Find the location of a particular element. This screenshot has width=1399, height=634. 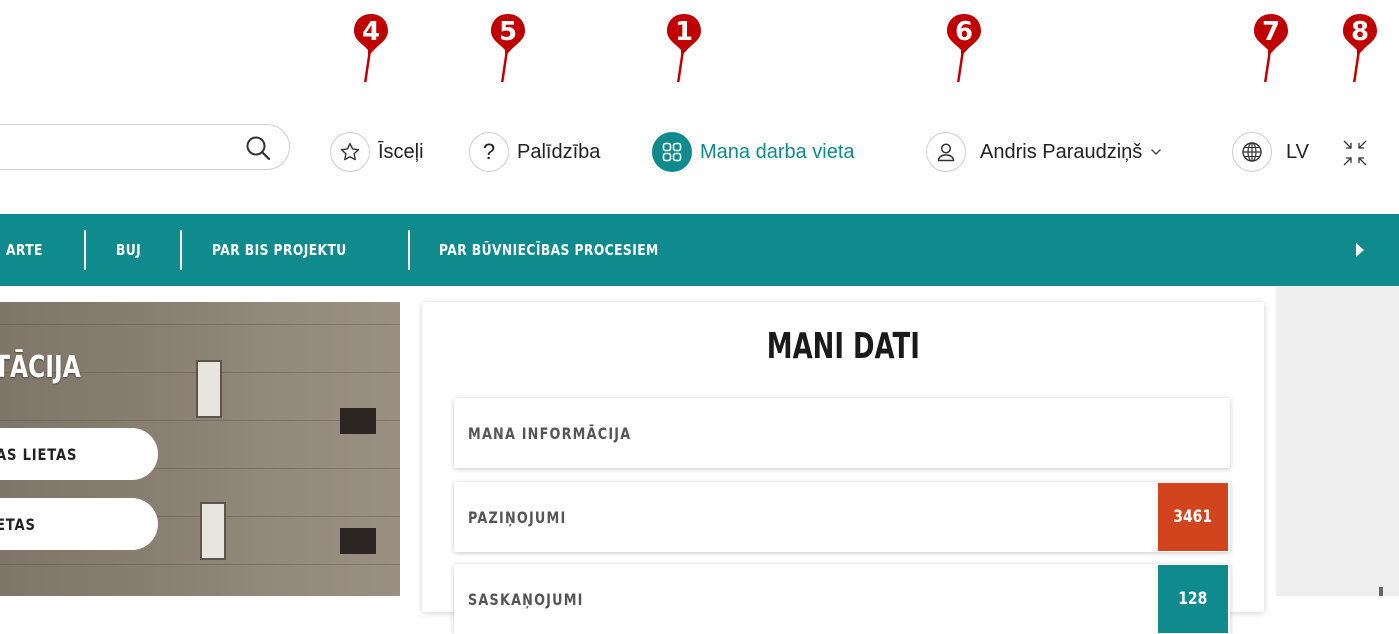

star-icon is located at coordinates (350, 152).